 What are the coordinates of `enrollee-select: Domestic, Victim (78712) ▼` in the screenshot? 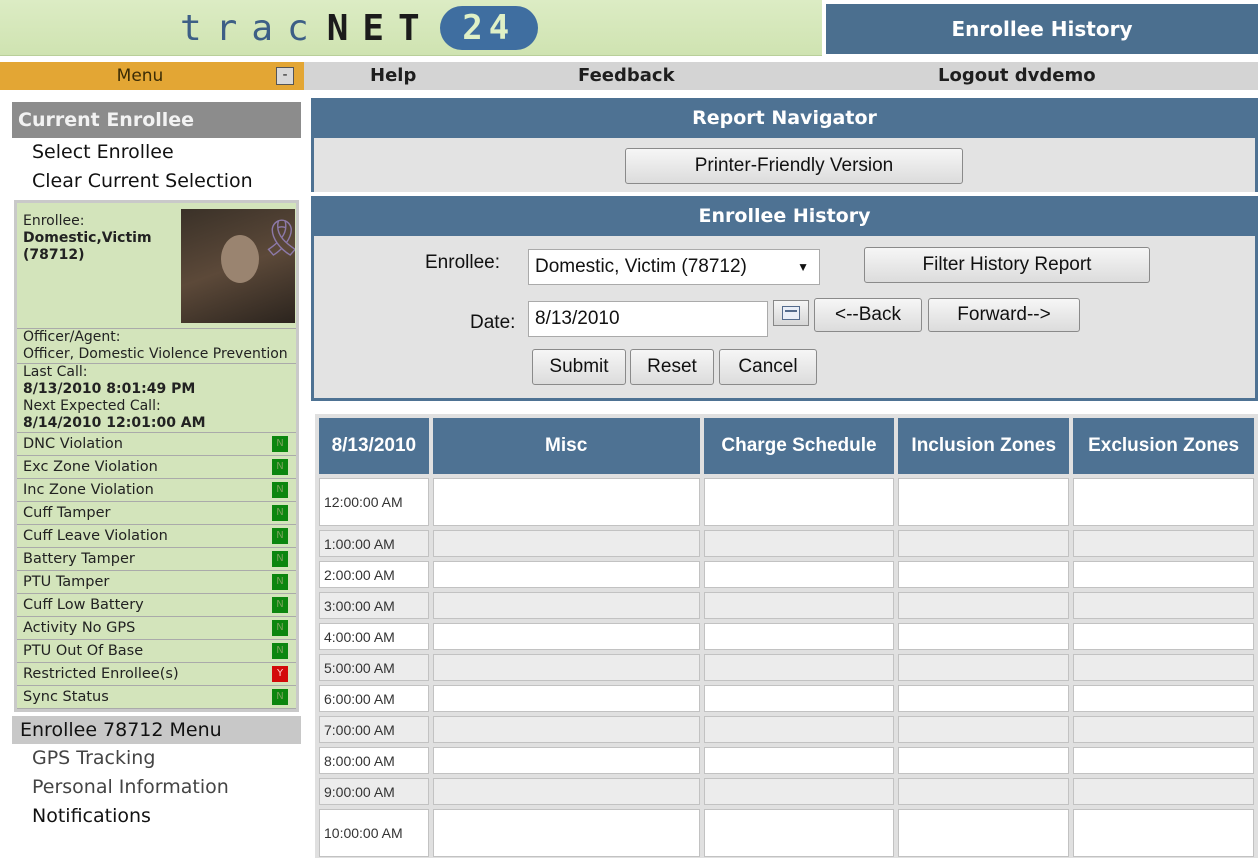 It's located at (674, 267).